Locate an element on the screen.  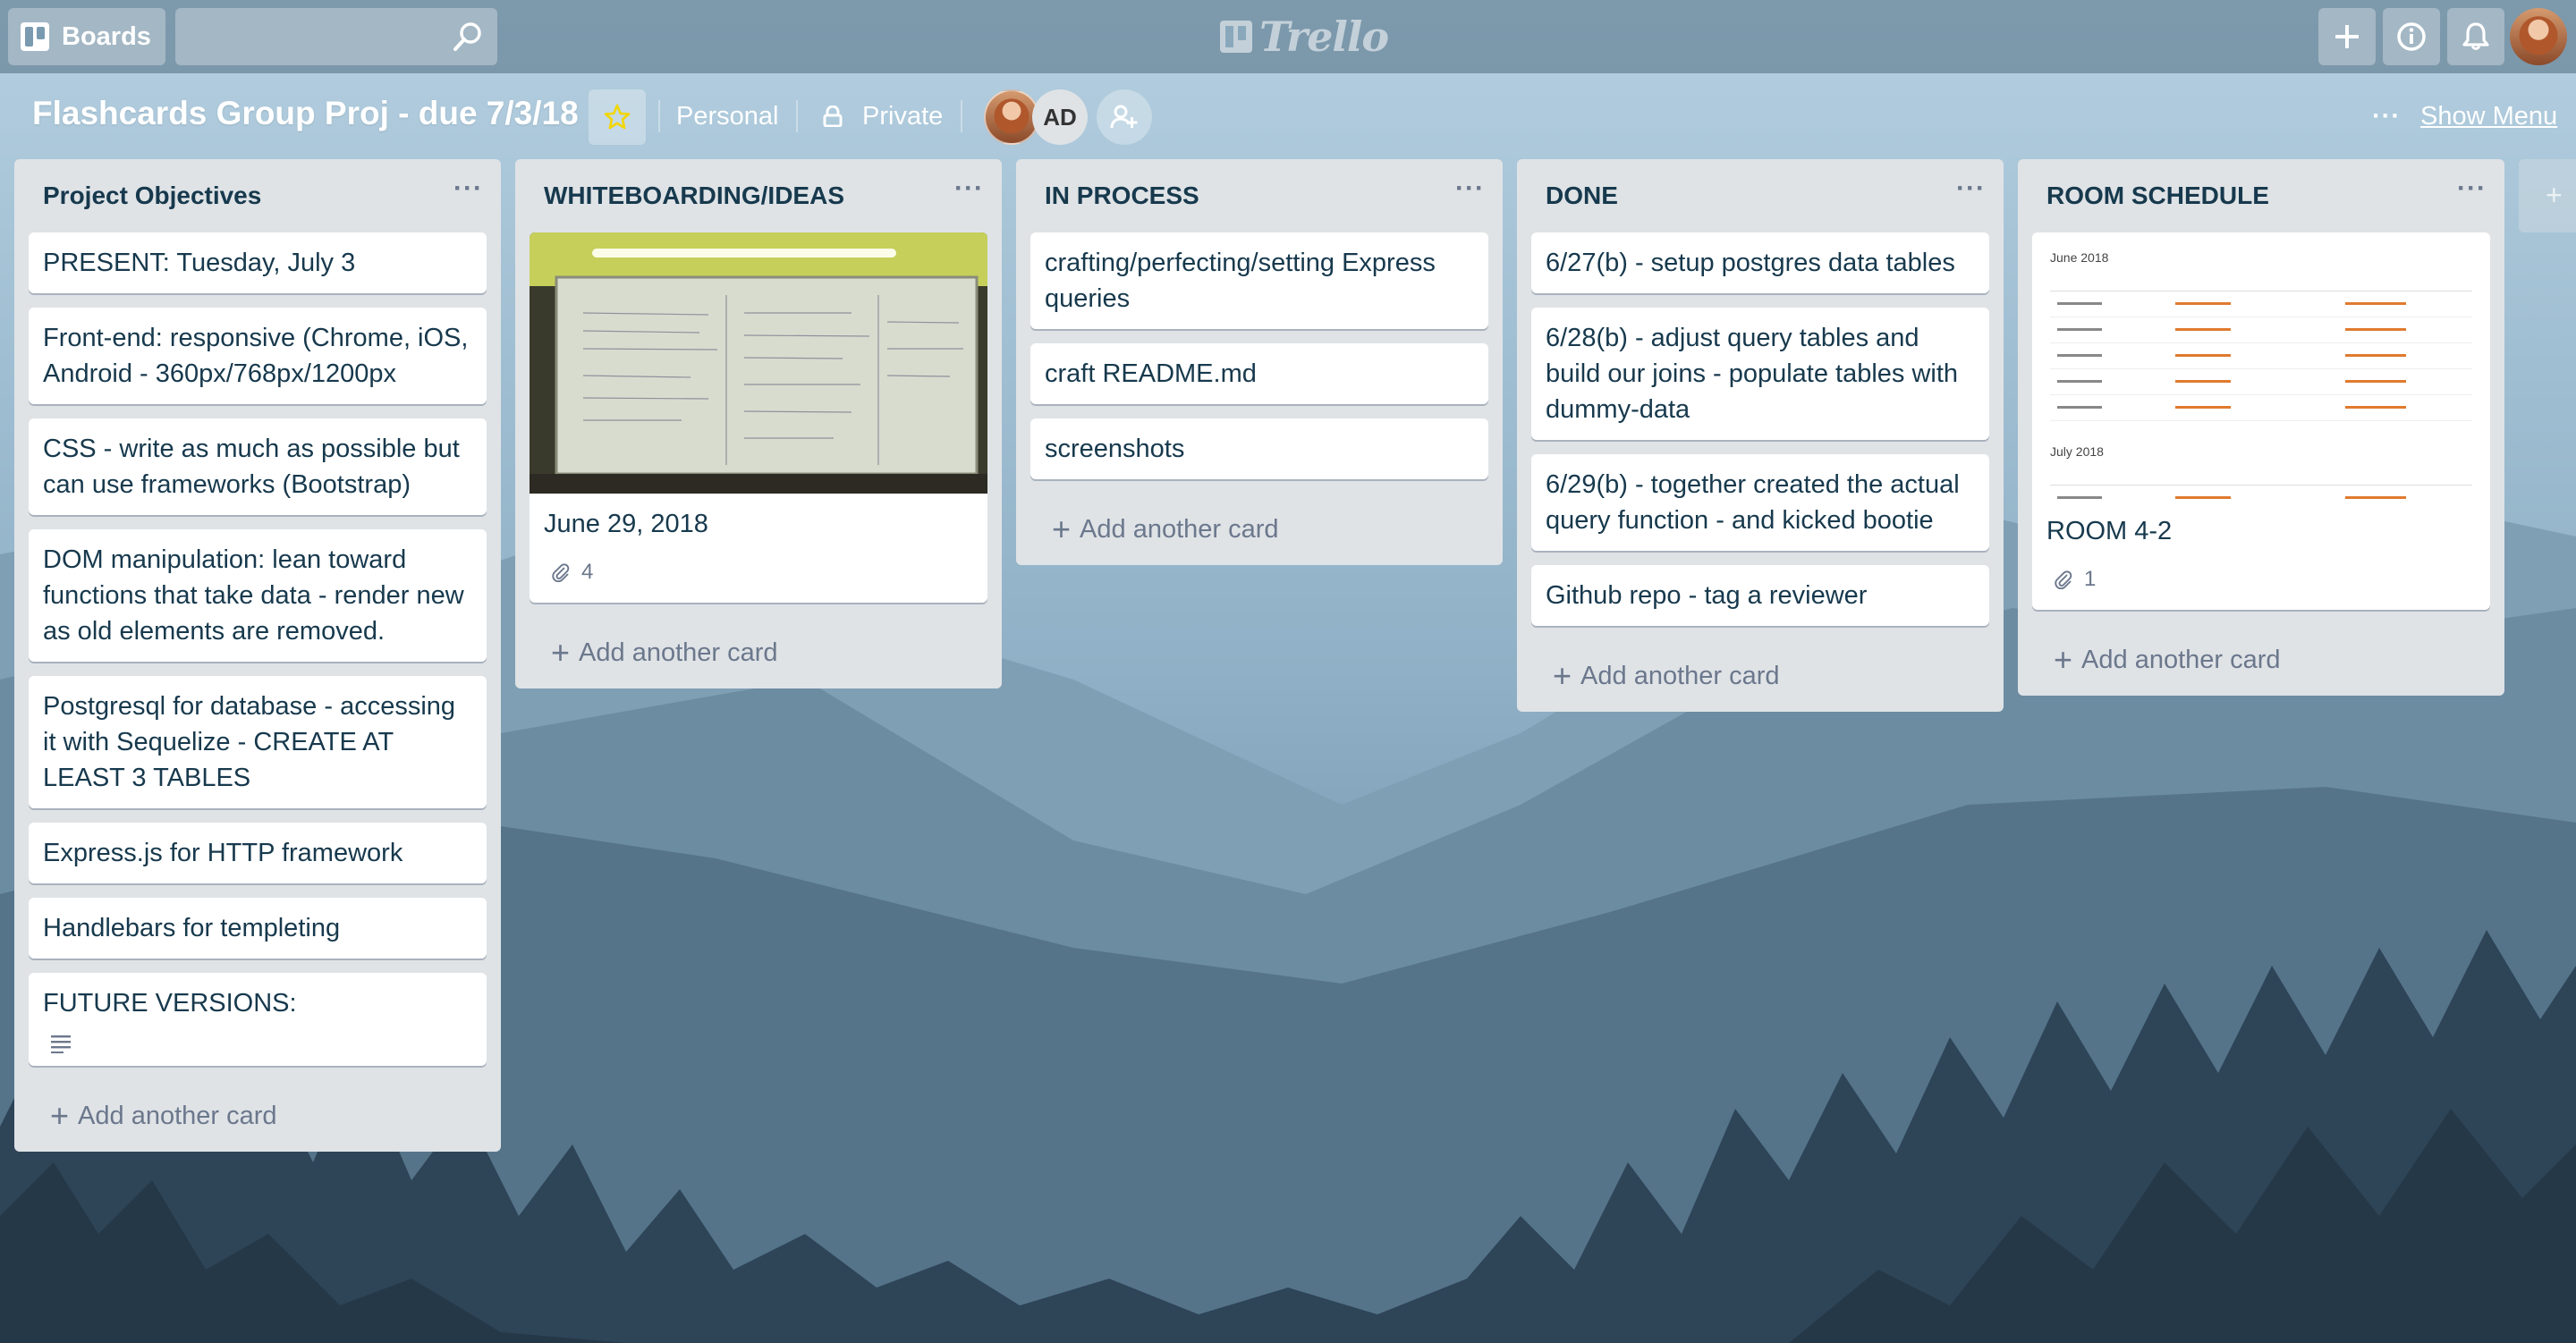
bell-icon is located at coordinates (2475, 36).